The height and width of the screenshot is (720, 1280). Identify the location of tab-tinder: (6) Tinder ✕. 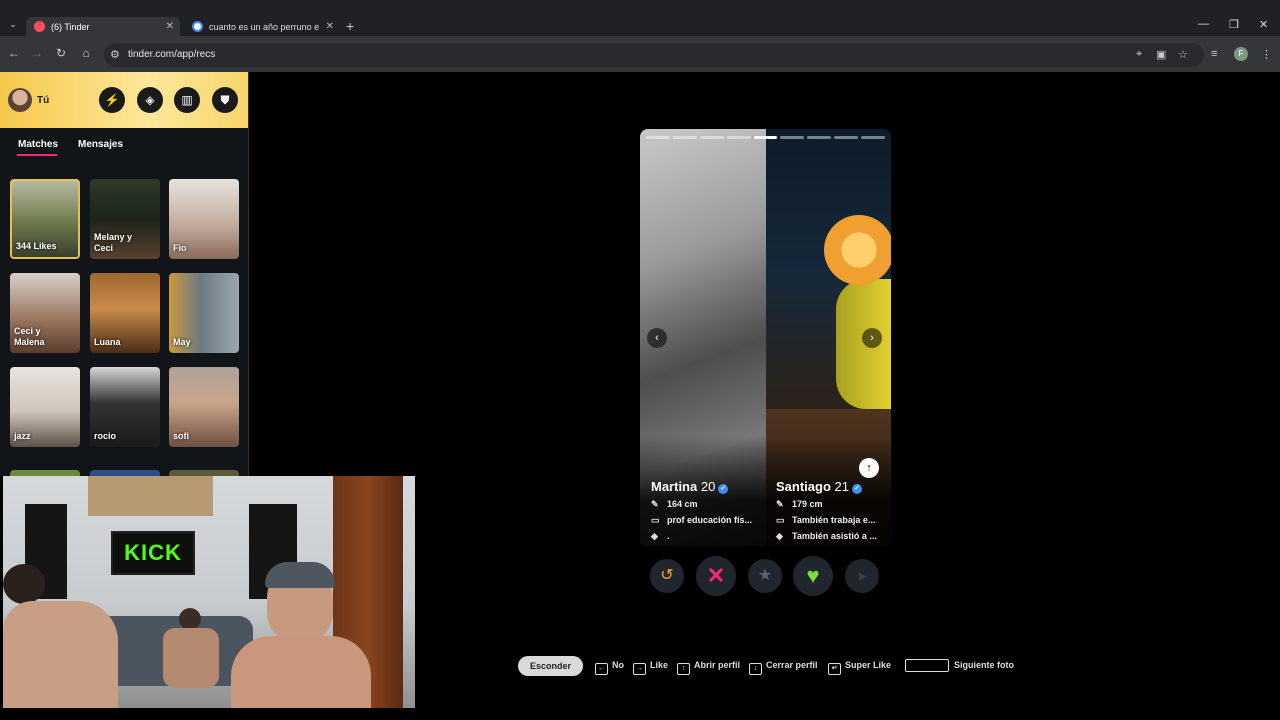
(103, 26).